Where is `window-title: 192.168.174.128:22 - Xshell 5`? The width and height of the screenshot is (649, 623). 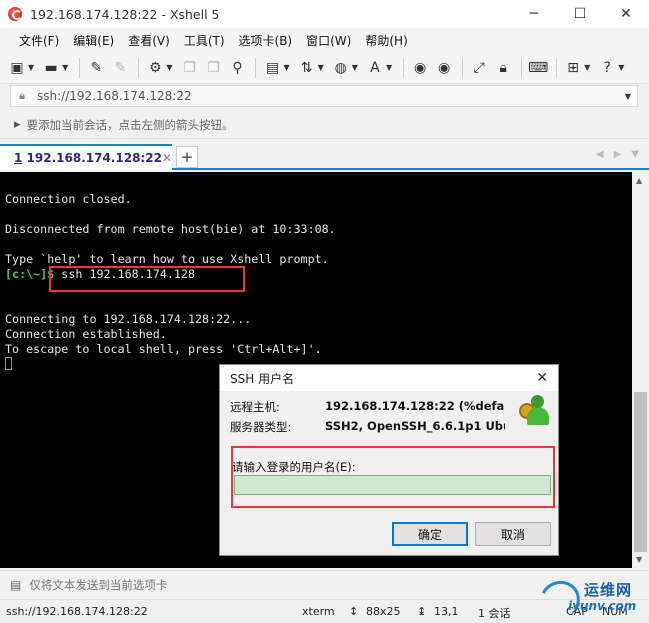 window-title: 192.168.174.128:22 - Xshell 5 is located at coordinates (125, 14).